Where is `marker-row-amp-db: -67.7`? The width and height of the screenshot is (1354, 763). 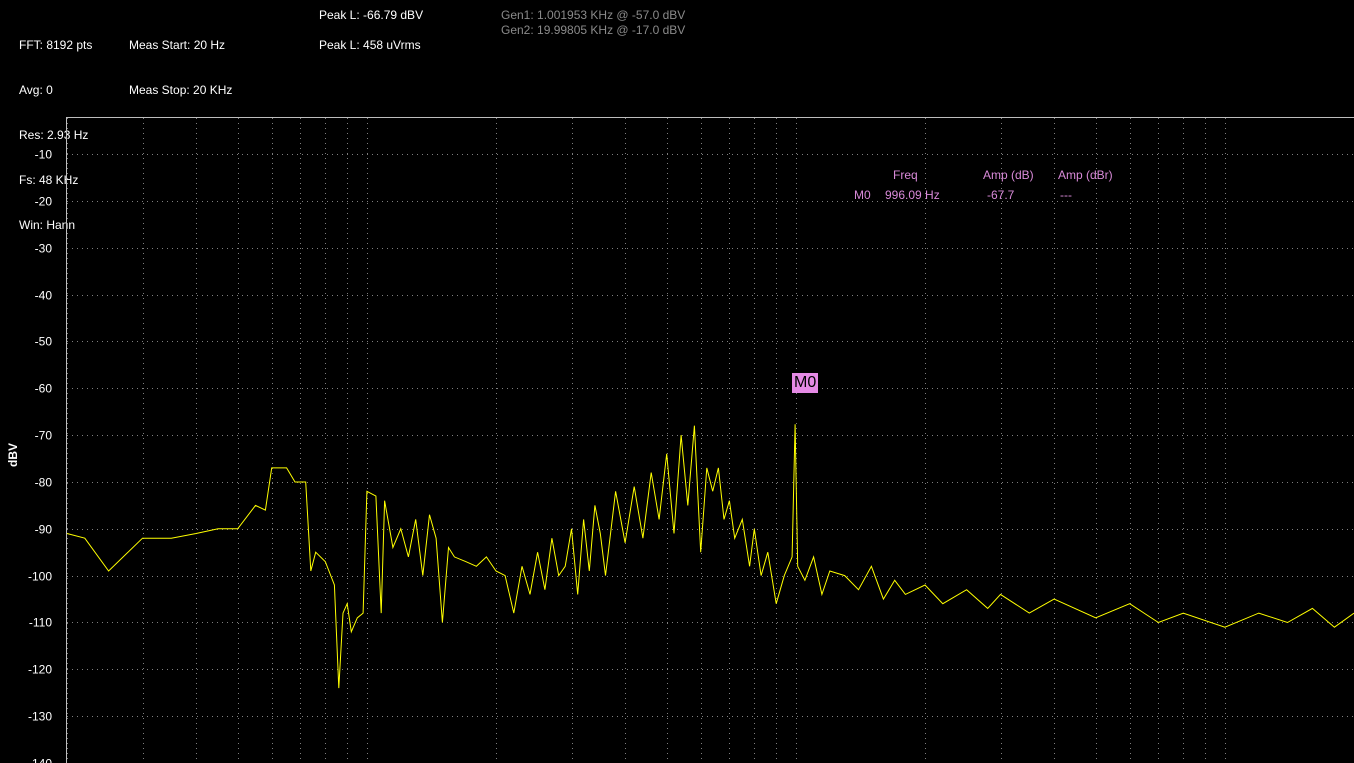
marker-row-amp-db: -67.7 is located at coordinates (1001, 195).